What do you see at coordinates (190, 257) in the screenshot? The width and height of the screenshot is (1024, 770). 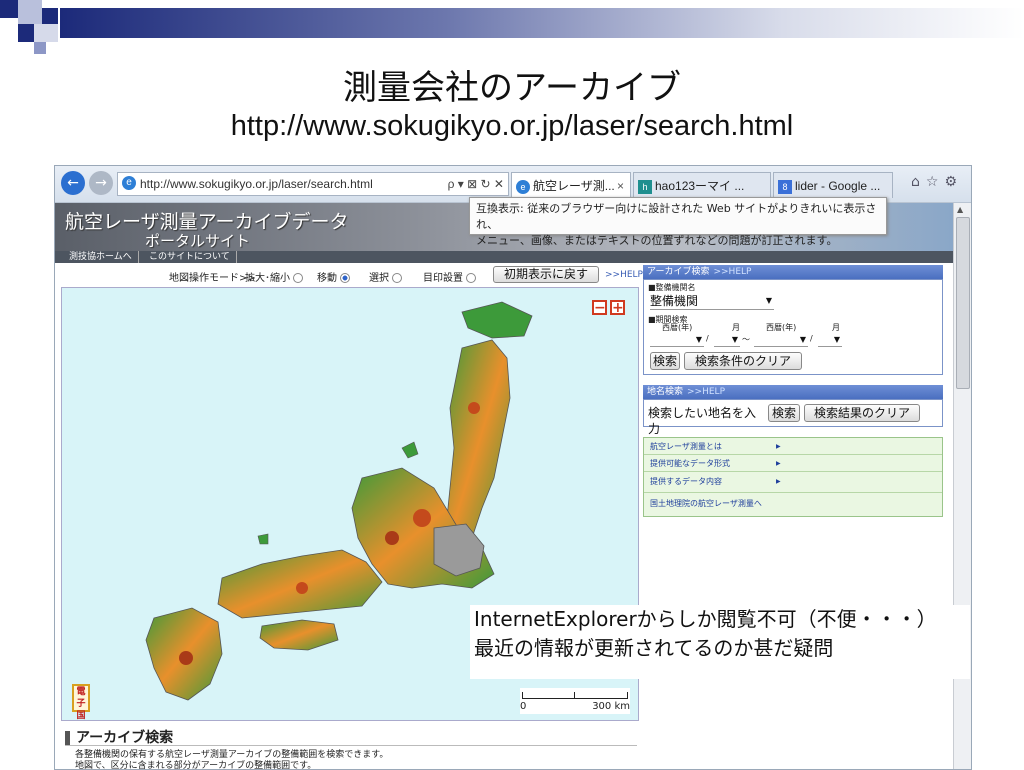 I see `nav-link-about: このサイトについて` at bounding box center [190, 257].